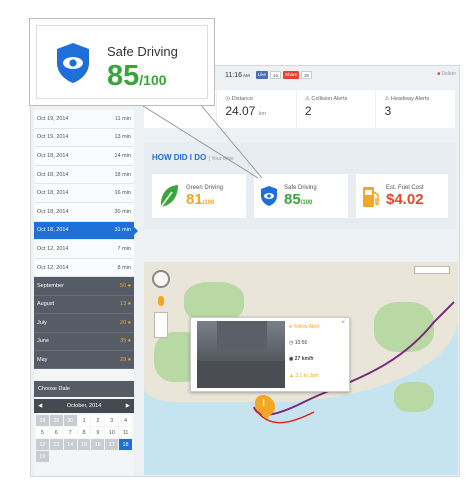 This screenshot has height=481, width=467. I want to click on calendar-day: 10, so click(112, 433).